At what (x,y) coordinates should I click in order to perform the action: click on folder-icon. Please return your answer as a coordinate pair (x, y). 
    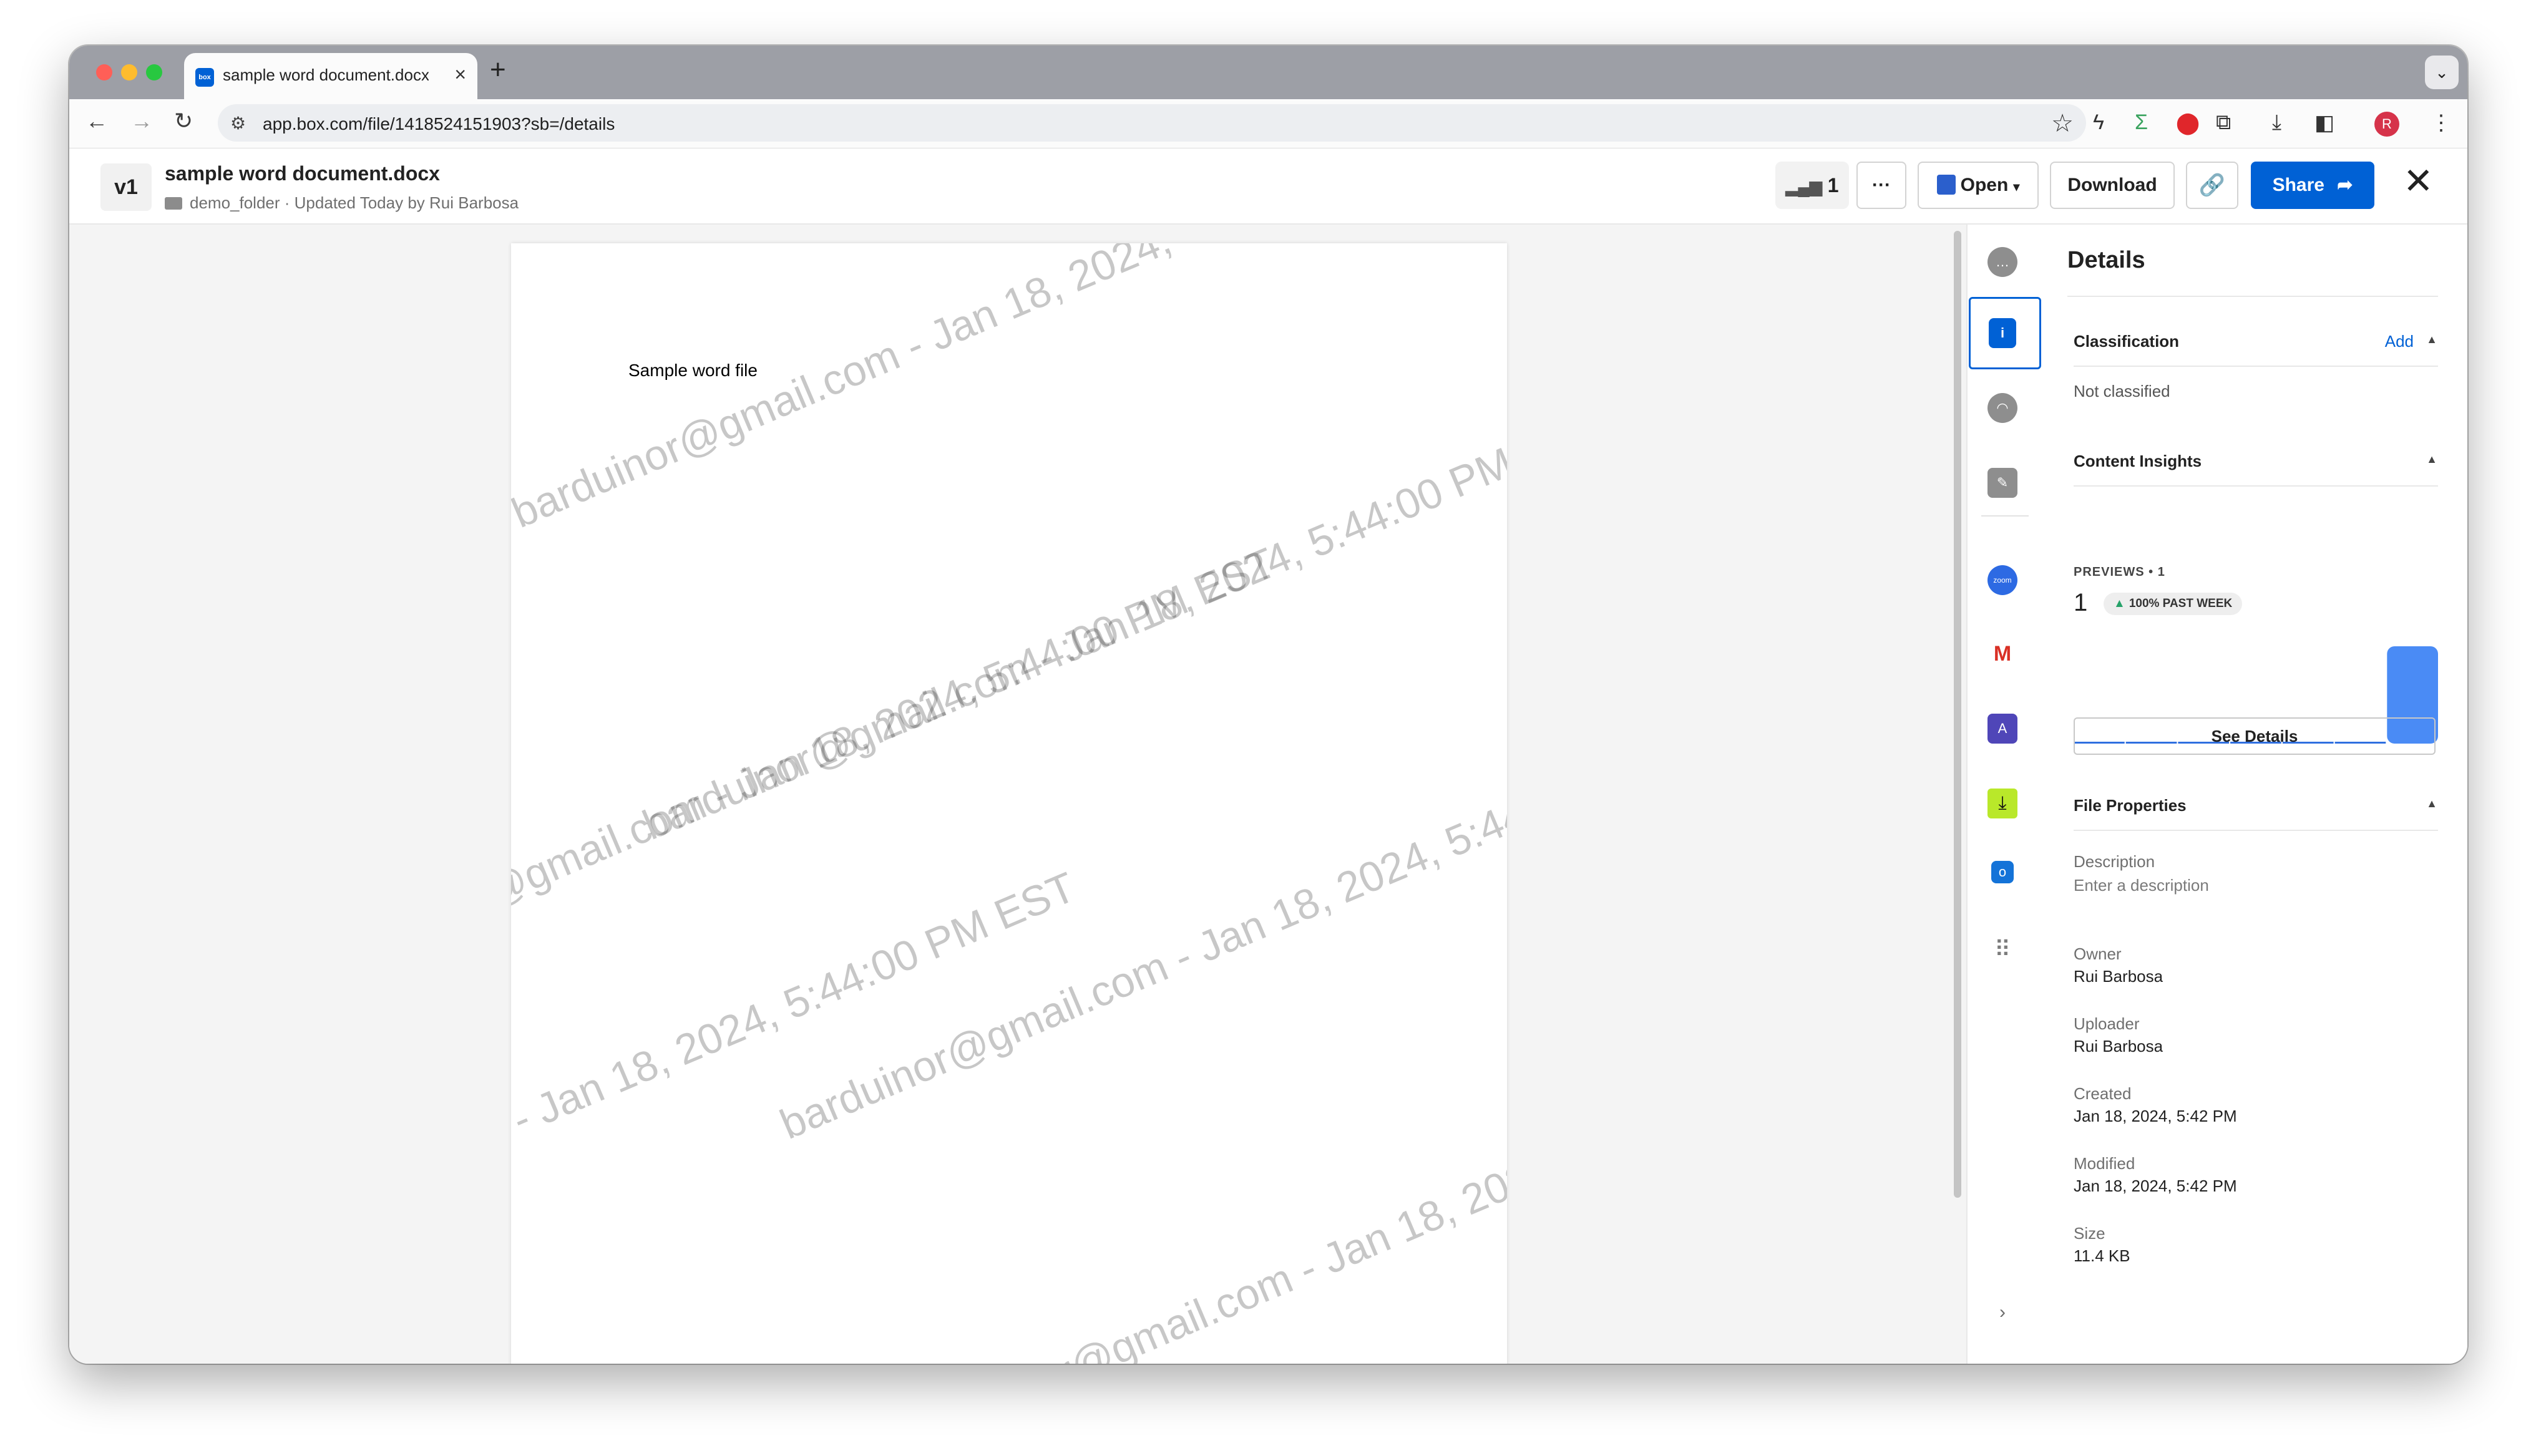
    Looking at the image, I should click on (174, 203).